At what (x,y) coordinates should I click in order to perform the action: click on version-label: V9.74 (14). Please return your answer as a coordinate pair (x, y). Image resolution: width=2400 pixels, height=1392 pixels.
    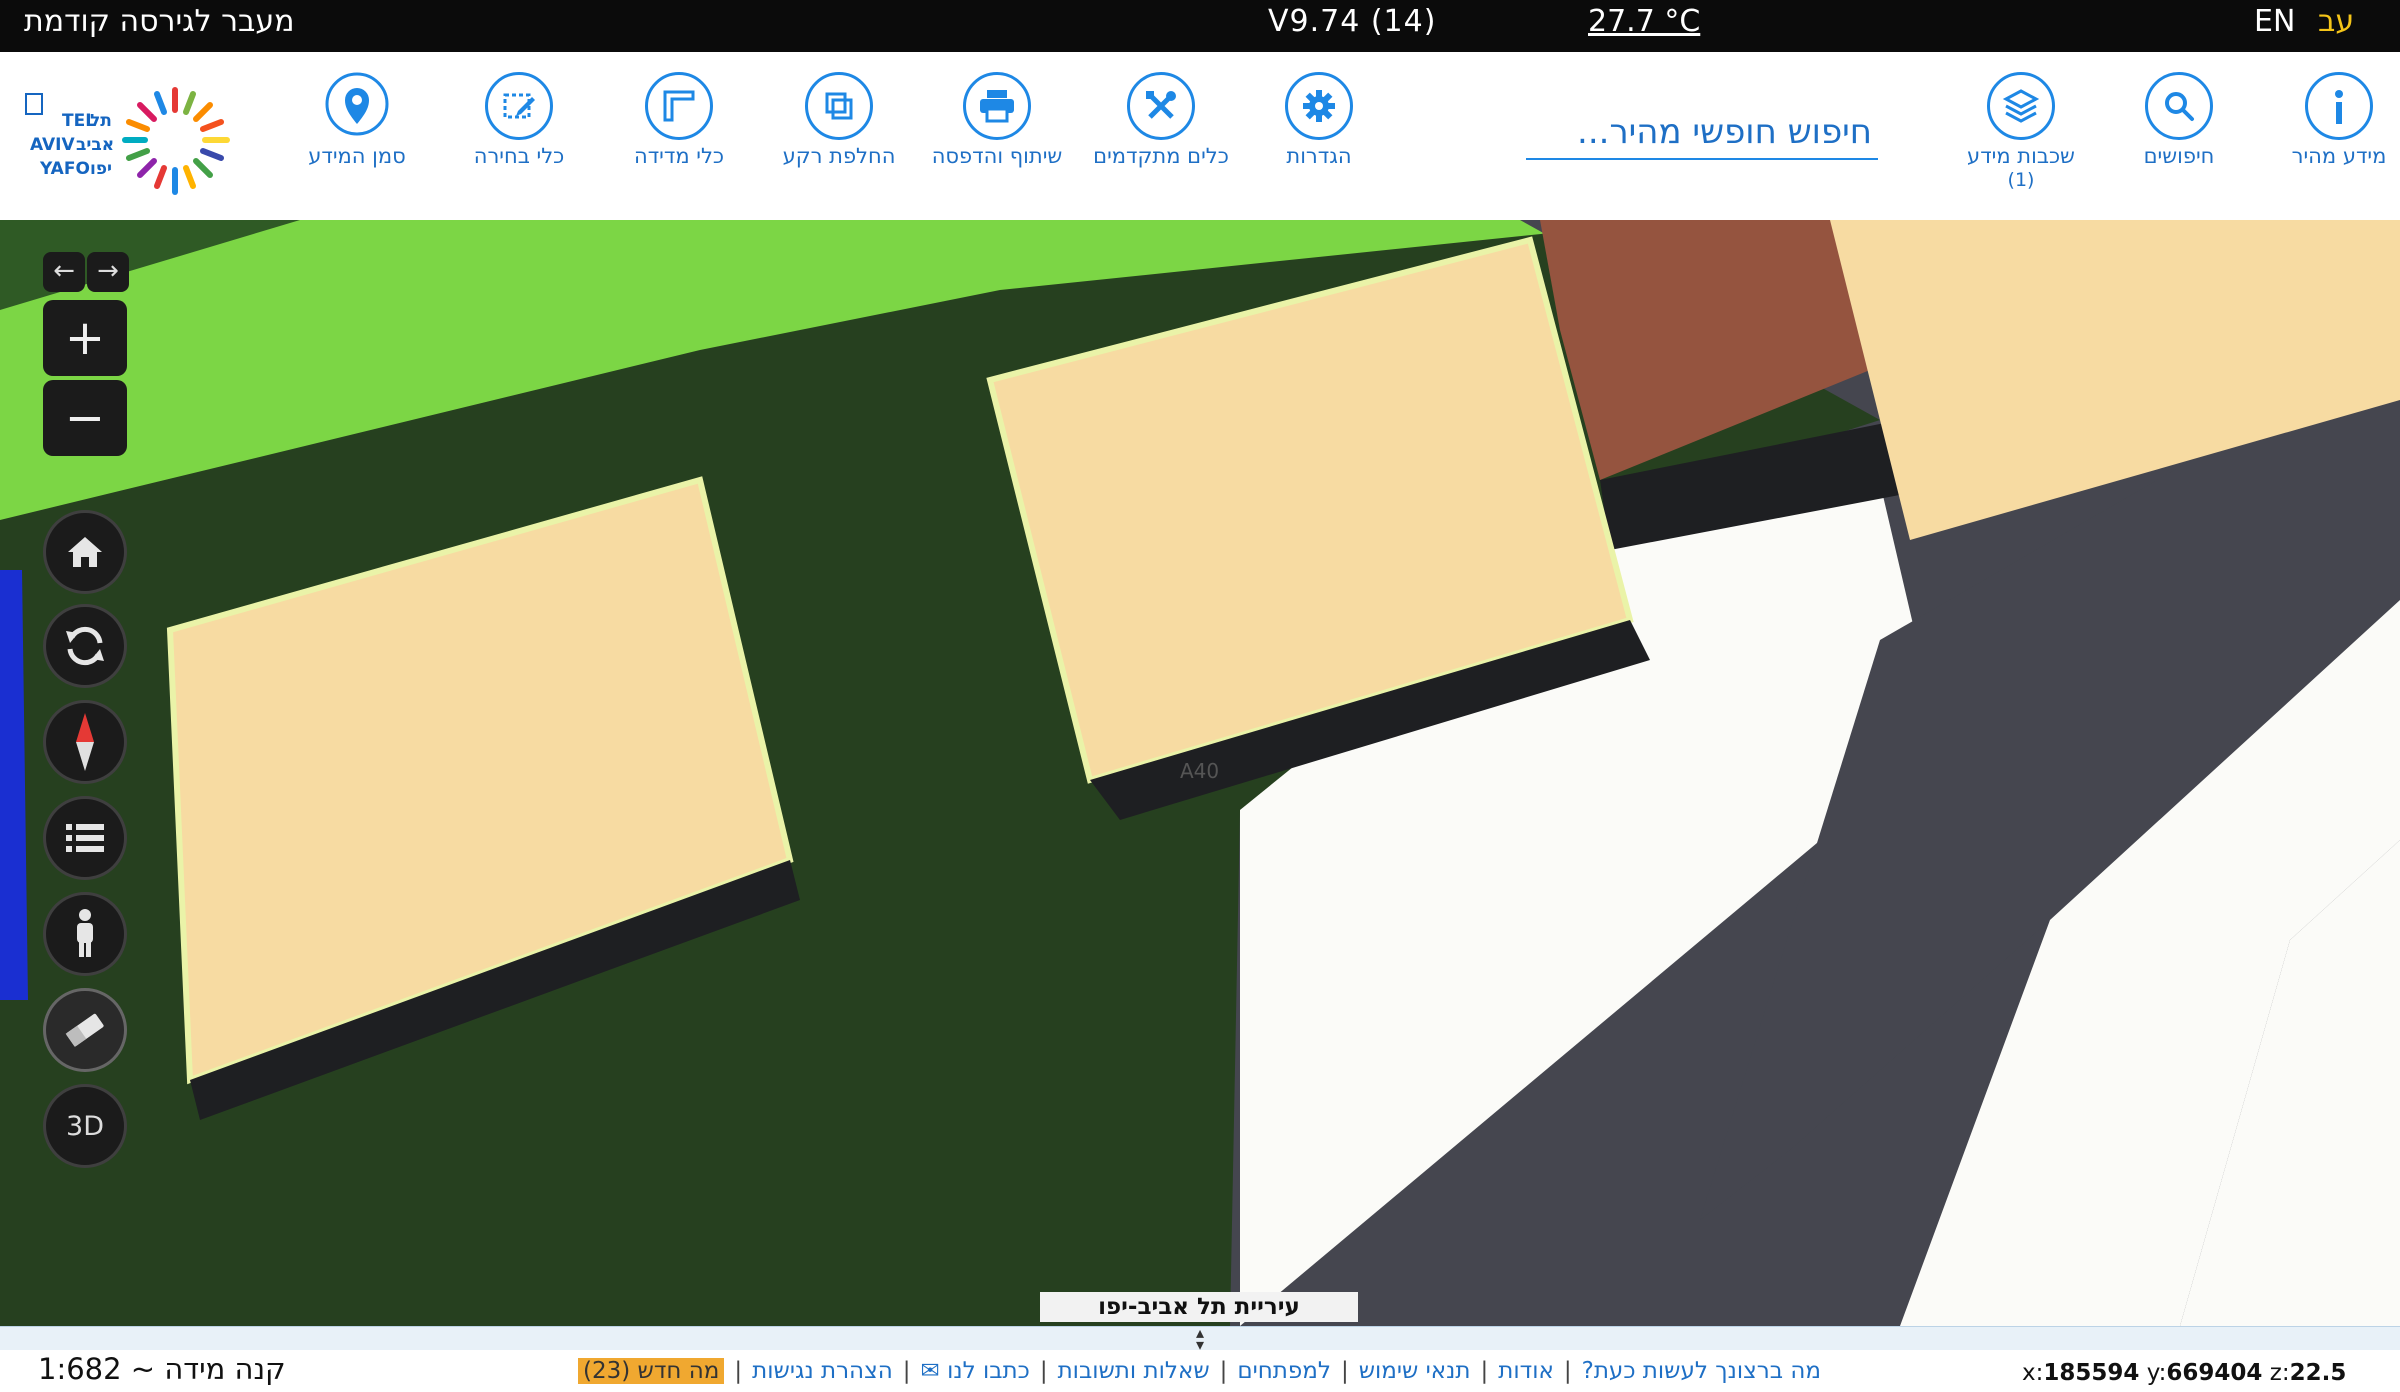
    Looking at the image, I should click on (1352, 21).